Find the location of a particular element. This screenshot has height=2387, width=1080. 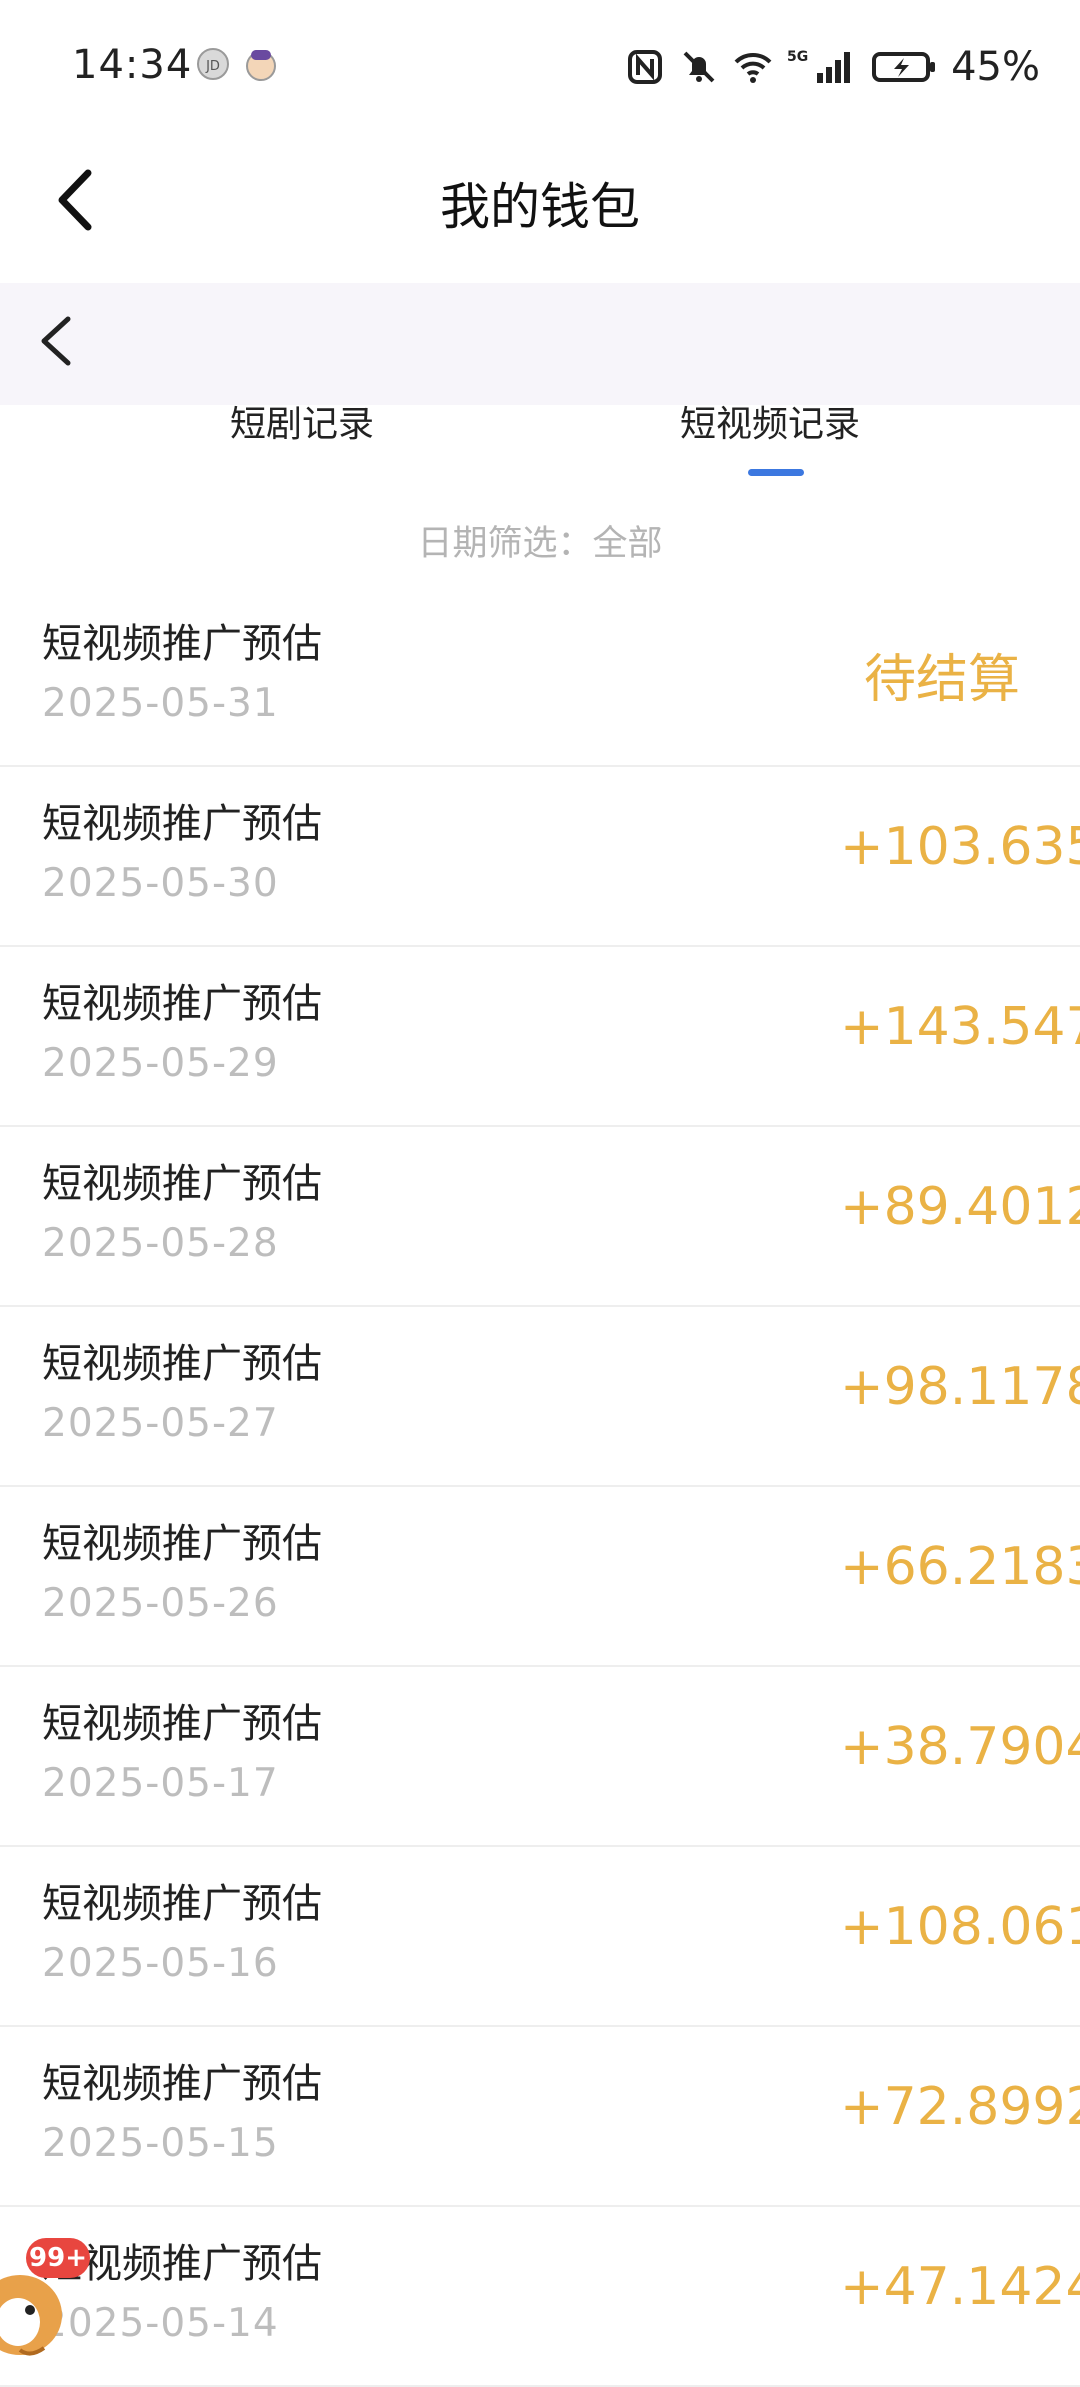

wifi-icon is located at coordinates (753, 67).